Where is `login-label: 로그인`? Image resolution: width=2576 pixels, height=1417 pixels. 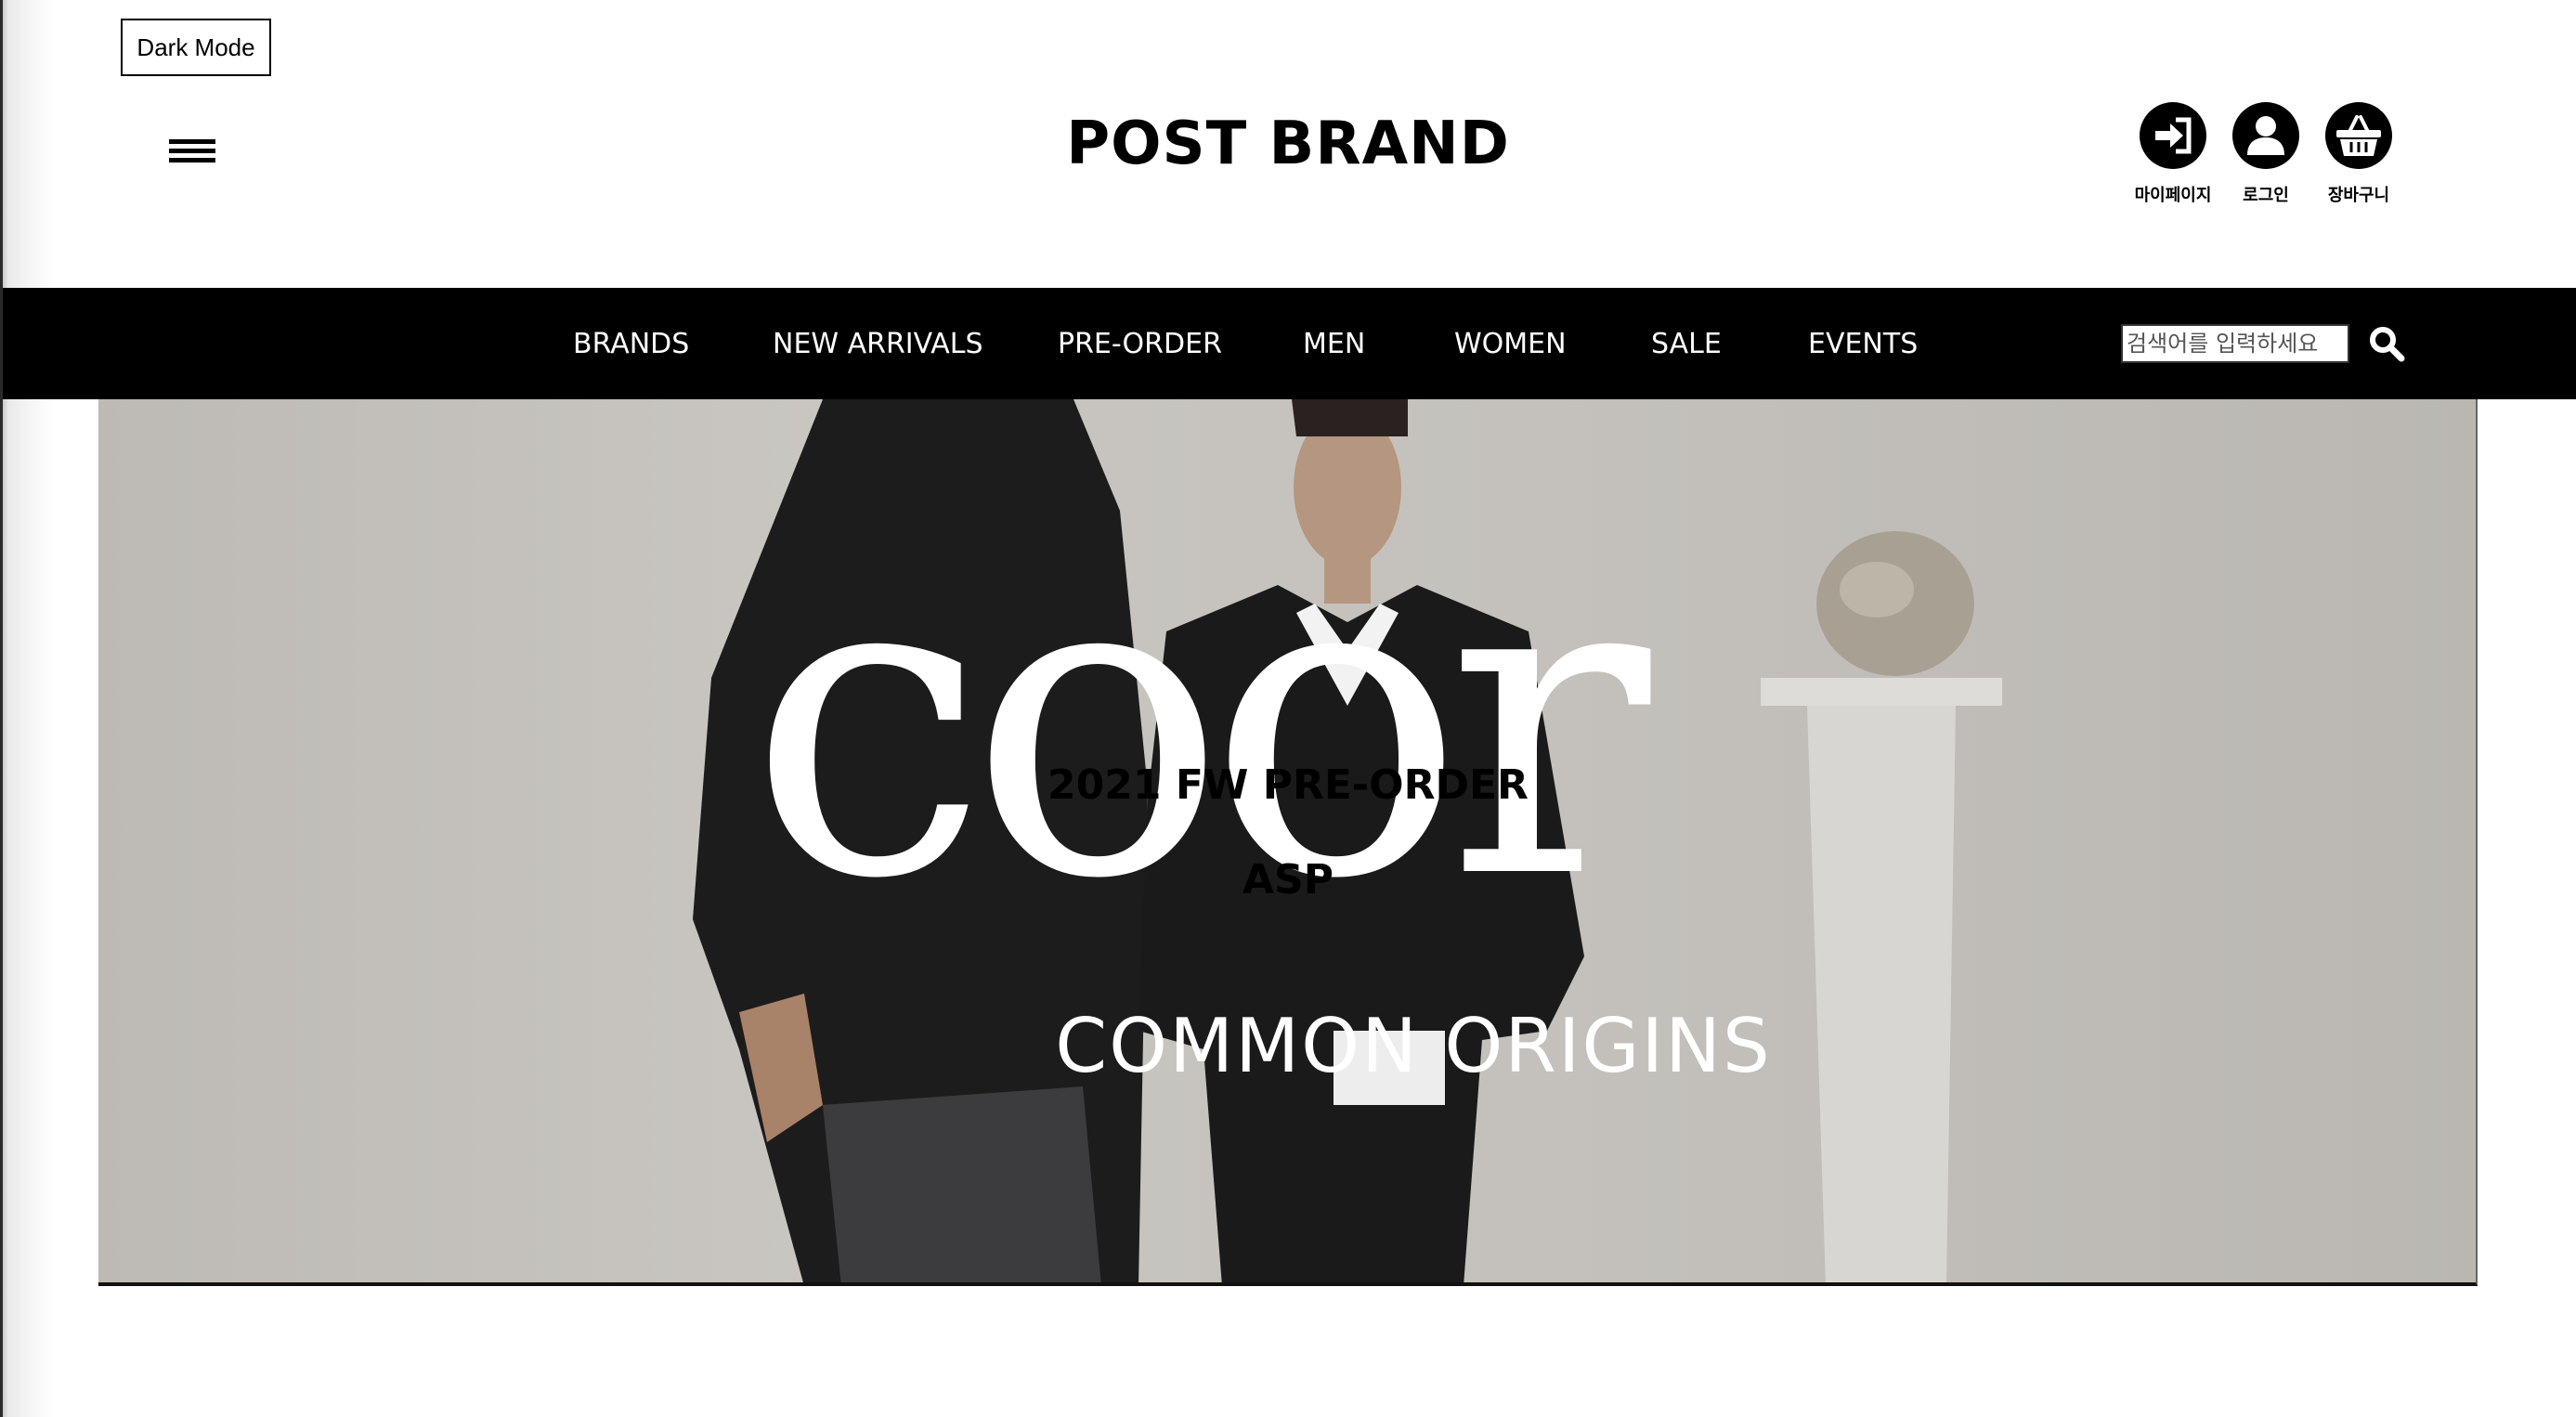 login-label: 로그인 is located at coordinates (2266, 195).